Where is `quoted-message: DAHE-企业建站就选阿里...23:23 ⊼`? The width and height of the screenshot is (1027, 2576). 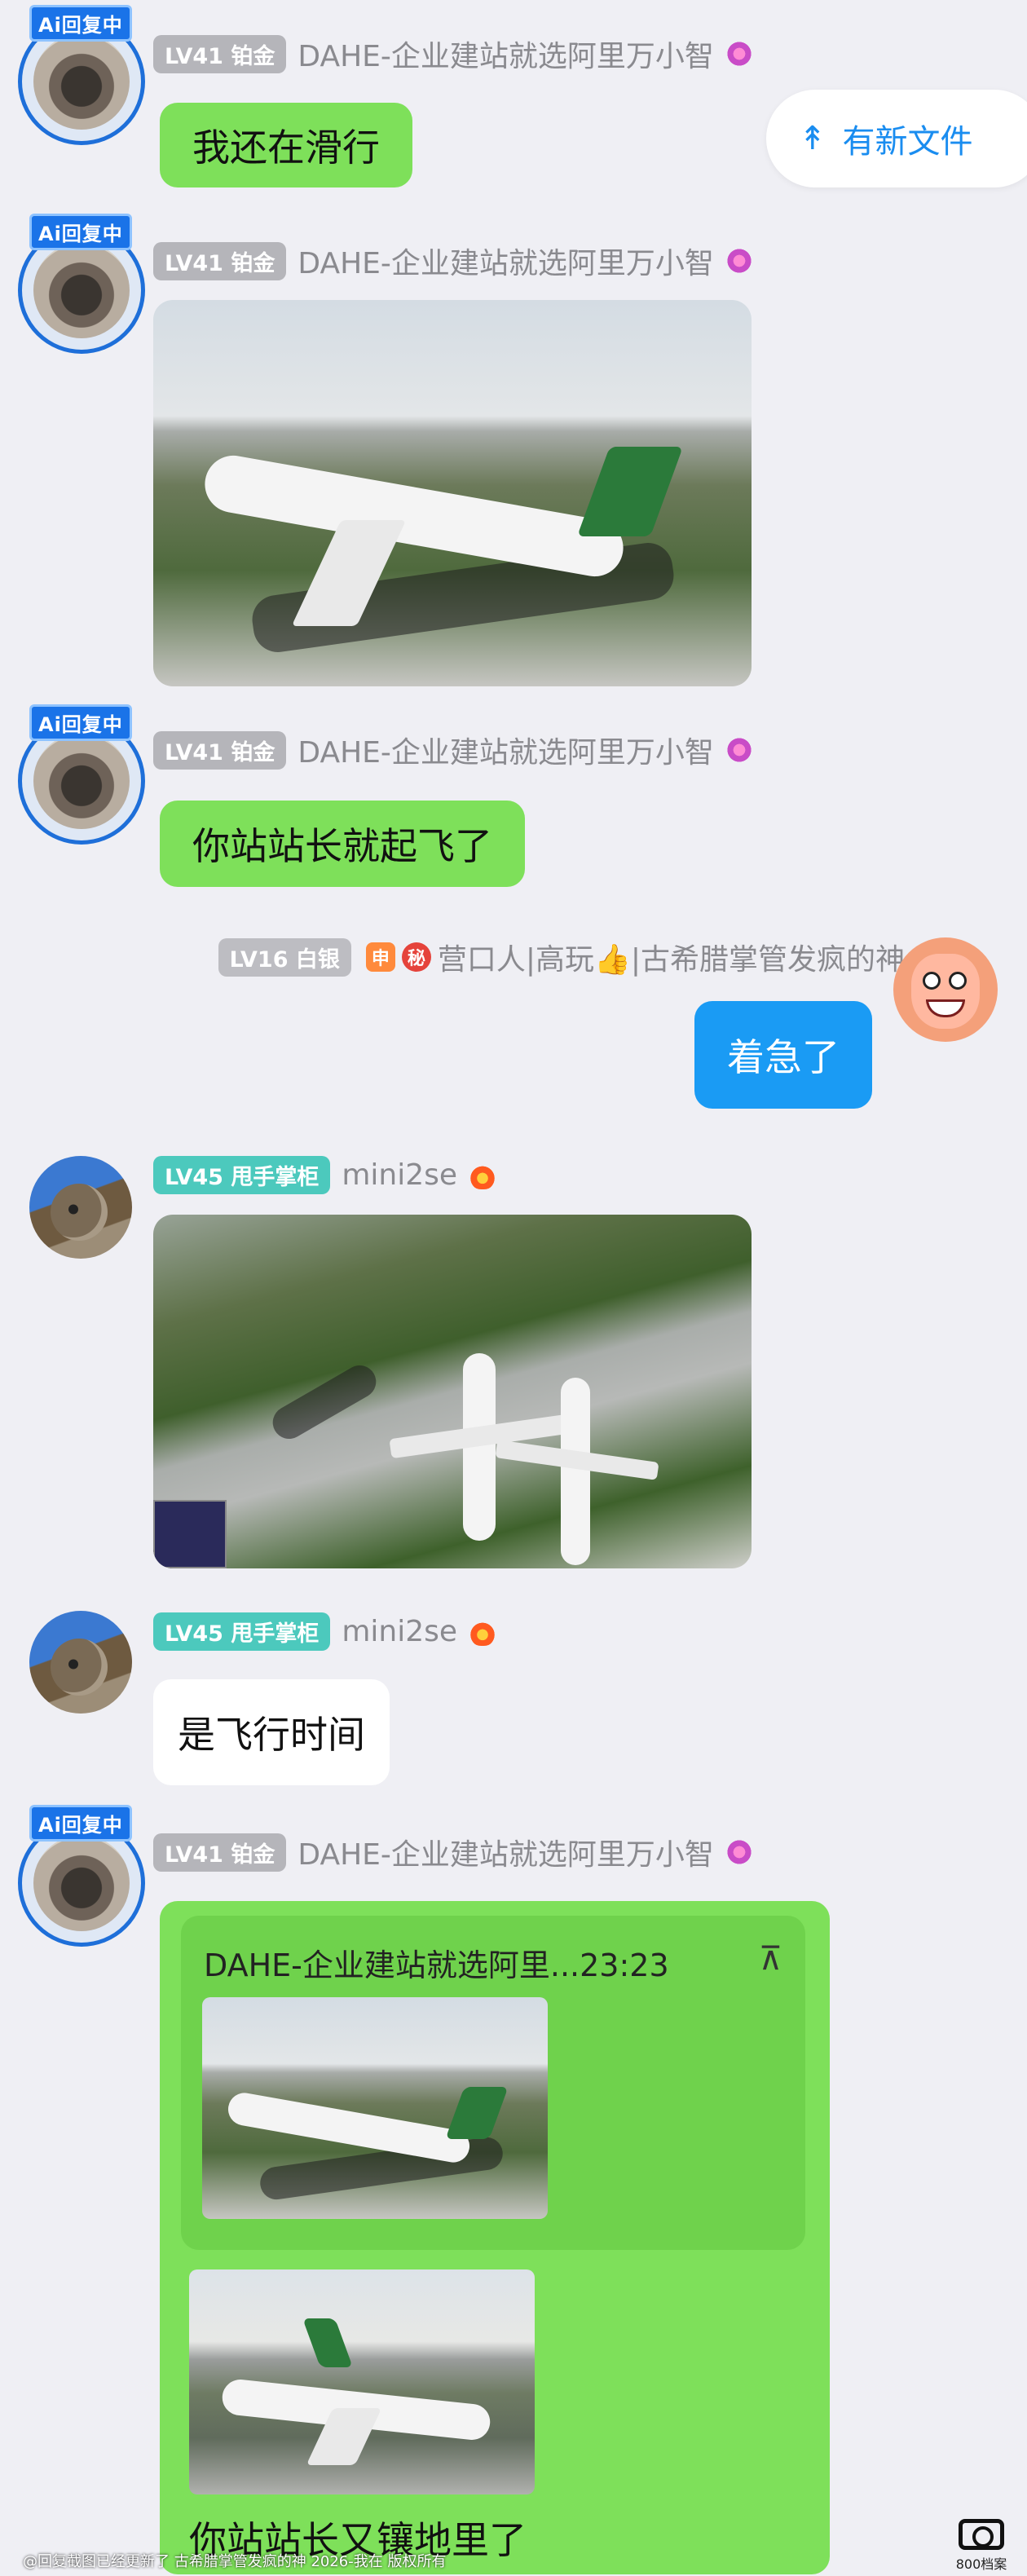 quoted-message: DAHE-企业建站就选阿里...23:23 ⊼ is located at coordinates (493, 2083).